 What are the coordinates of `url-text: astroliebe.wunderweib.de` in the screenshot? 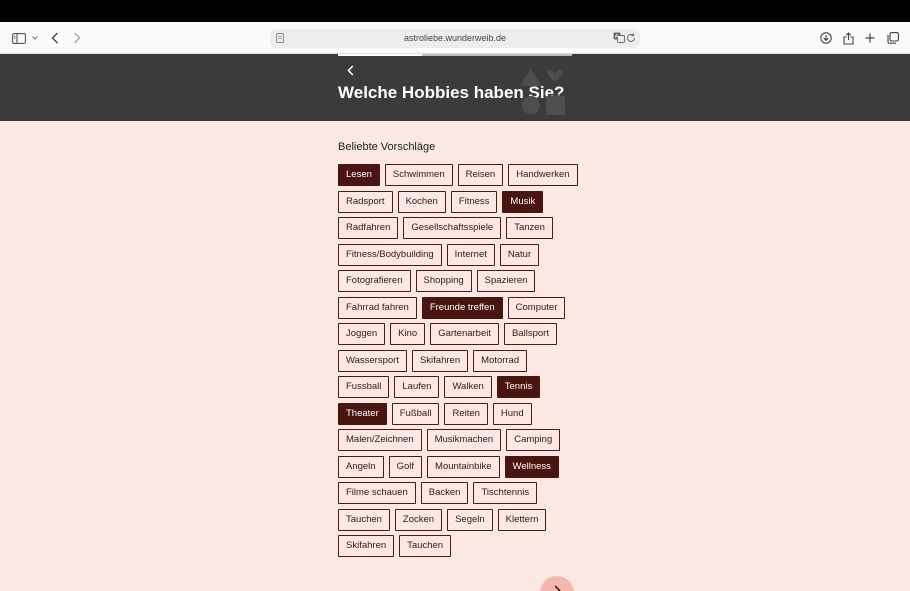 It's located at (455, 38).